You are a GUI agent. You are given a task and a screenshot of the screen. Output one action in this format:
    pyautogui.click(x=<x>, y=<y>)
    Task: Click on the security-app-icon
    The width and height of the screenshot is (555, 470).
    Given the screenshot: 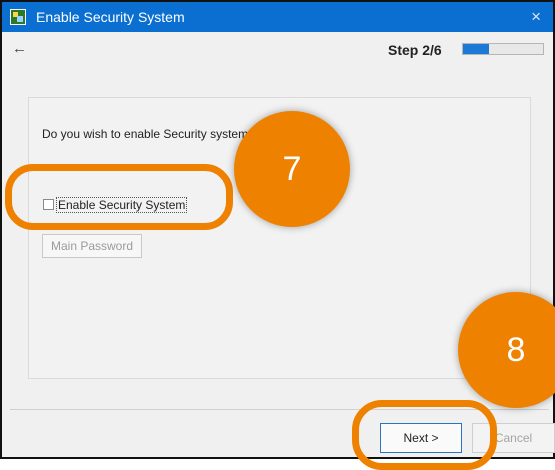 What is the action you would take?
    pyautogui.click(x=18, y=17)
    